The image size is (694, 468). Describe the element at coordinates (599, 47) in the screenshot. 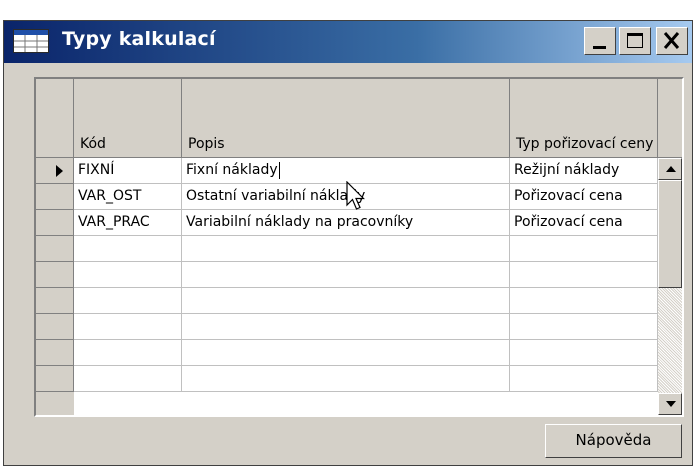

I see `minimize-icon` at that location.